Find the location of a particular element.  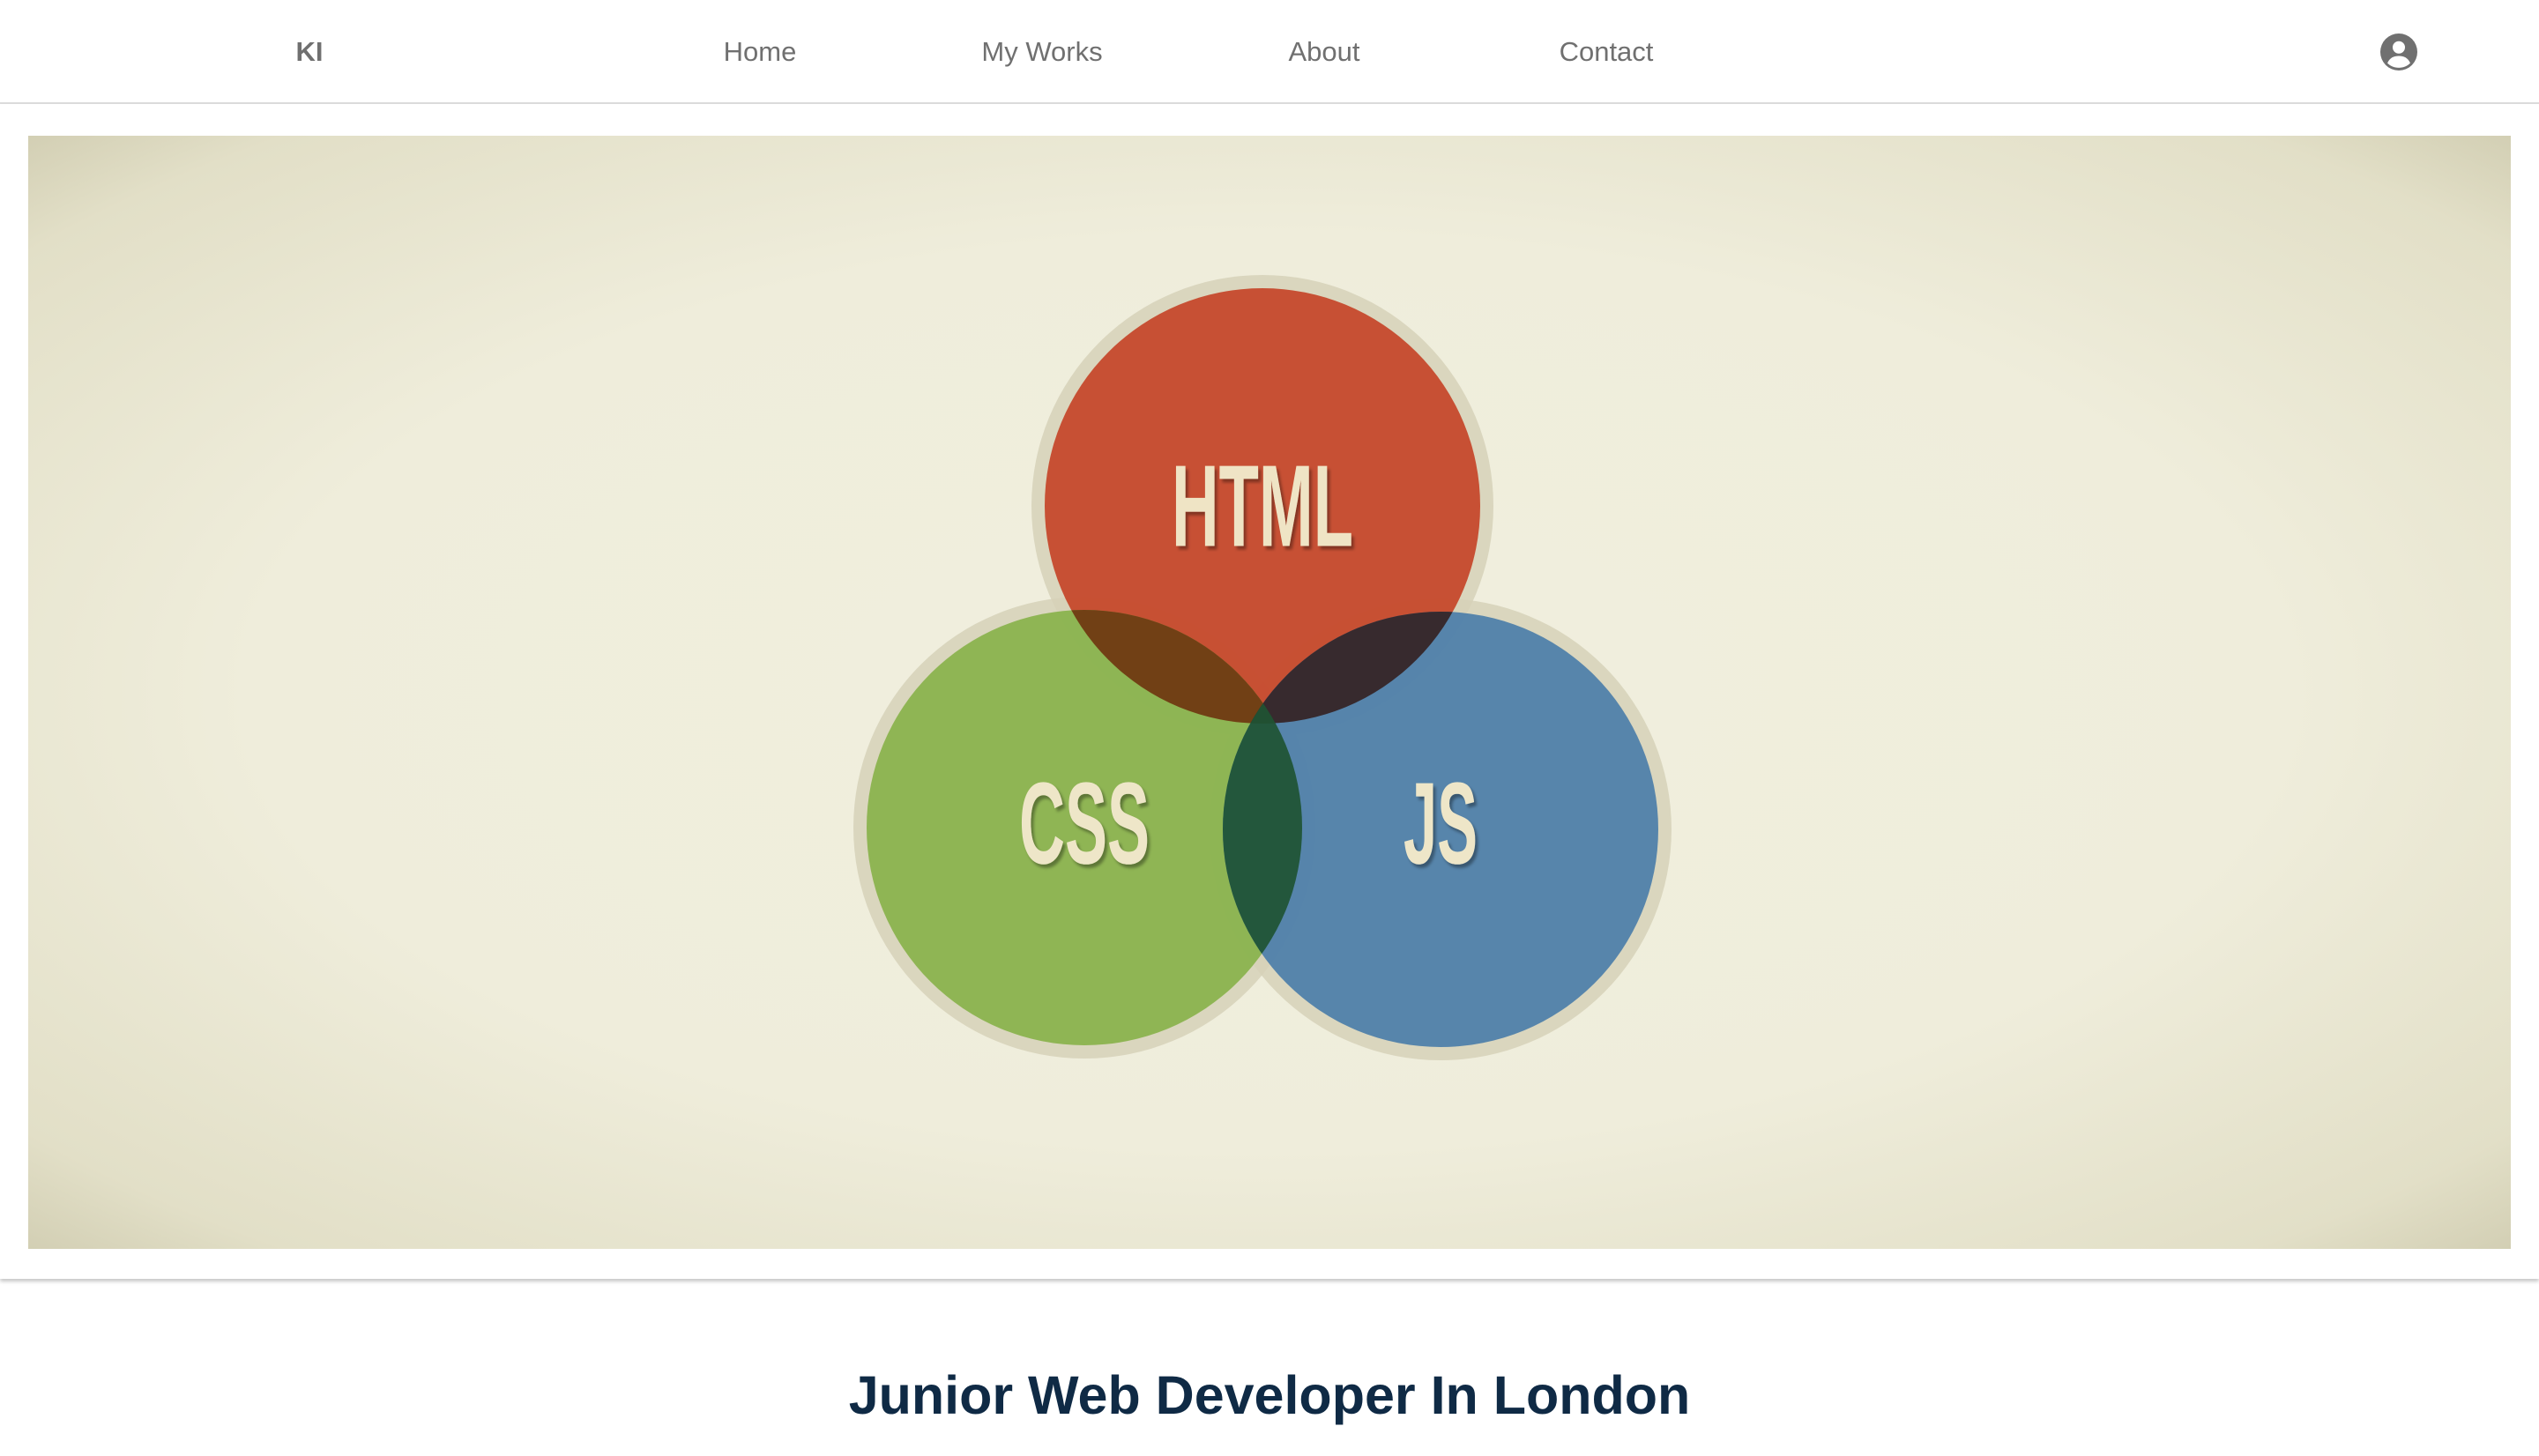

nav-link-contact: Contact is located at coordinates (1607, 52).